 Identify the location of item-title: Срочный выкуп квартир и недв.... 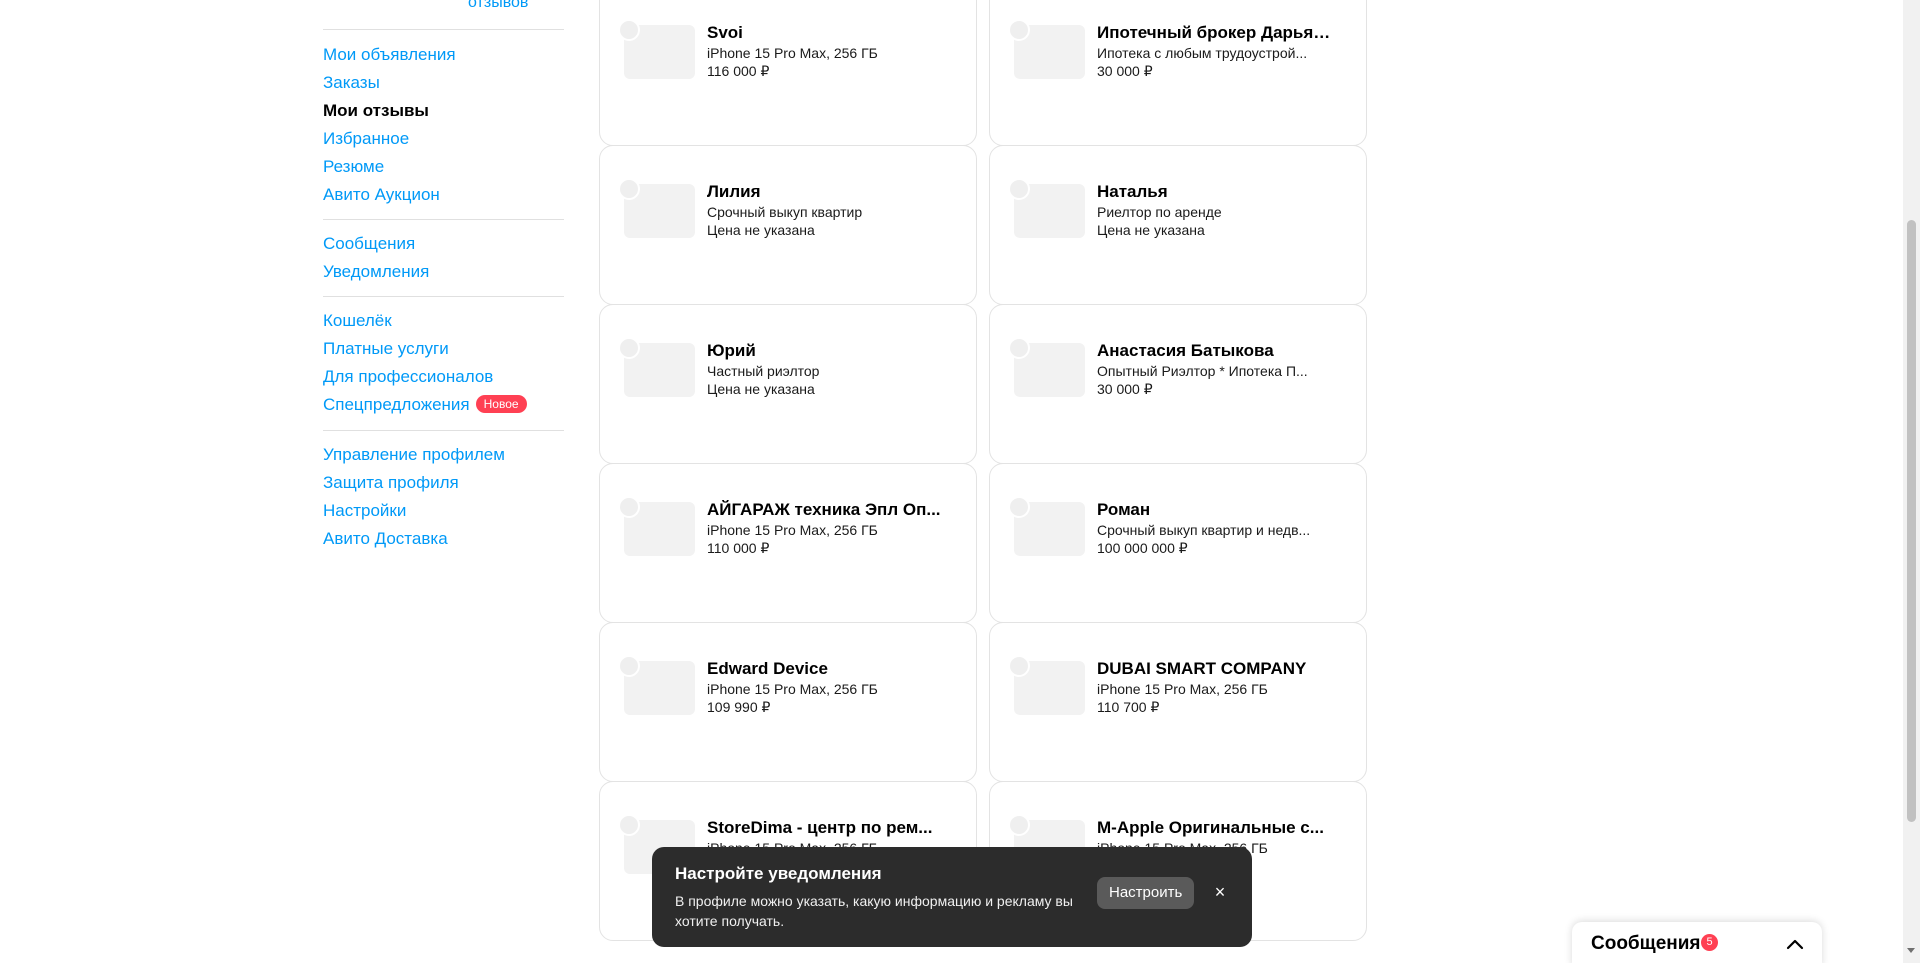
(1204, 530).